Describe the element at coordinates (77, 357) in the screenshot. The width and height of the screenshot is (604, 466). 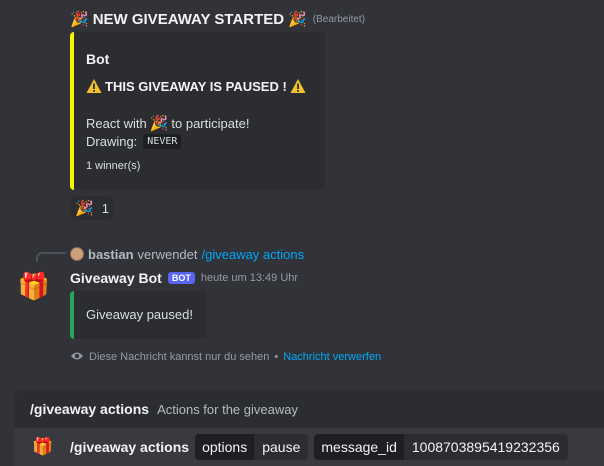
I see `eye-icon` at that location.